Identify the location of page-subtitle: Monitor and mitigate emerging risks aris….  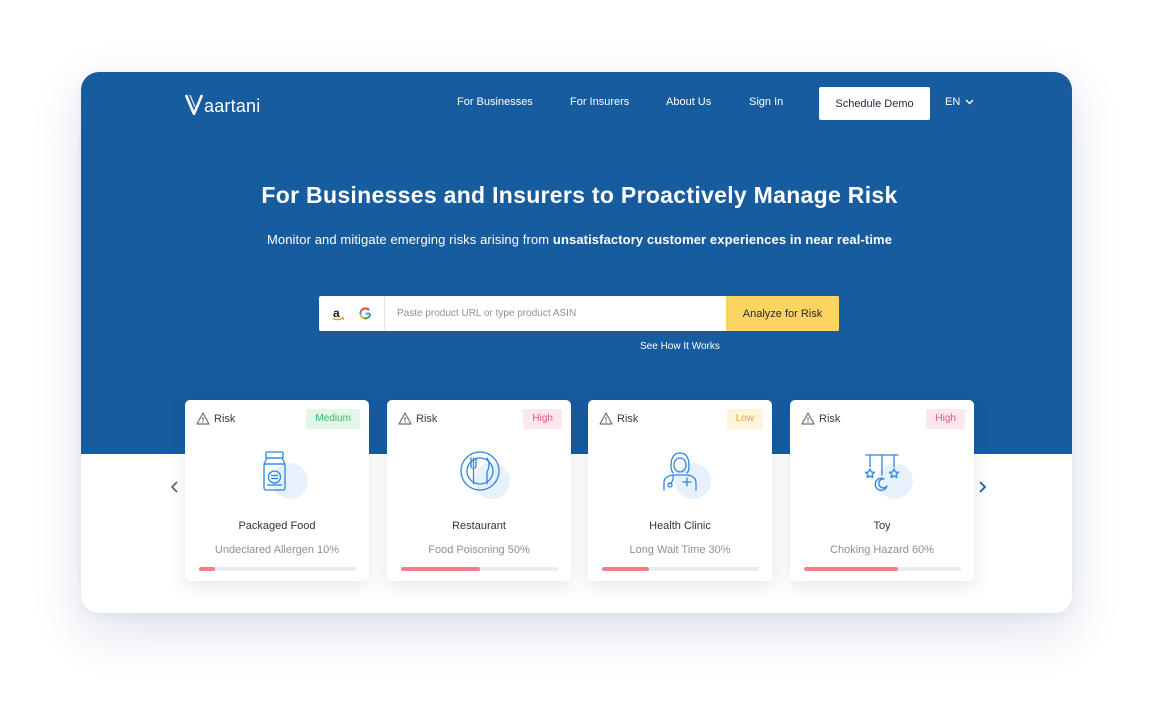
(576, 239).